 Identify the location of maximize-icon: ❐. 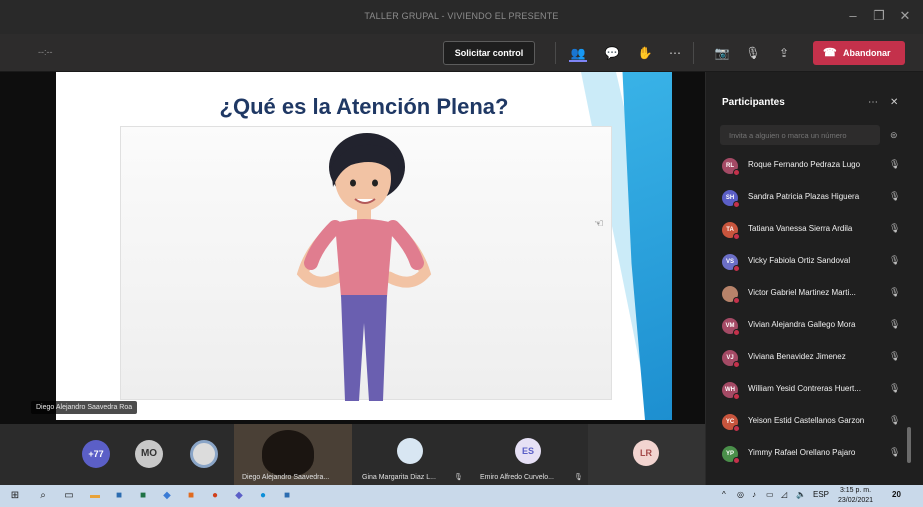
(879, 16).